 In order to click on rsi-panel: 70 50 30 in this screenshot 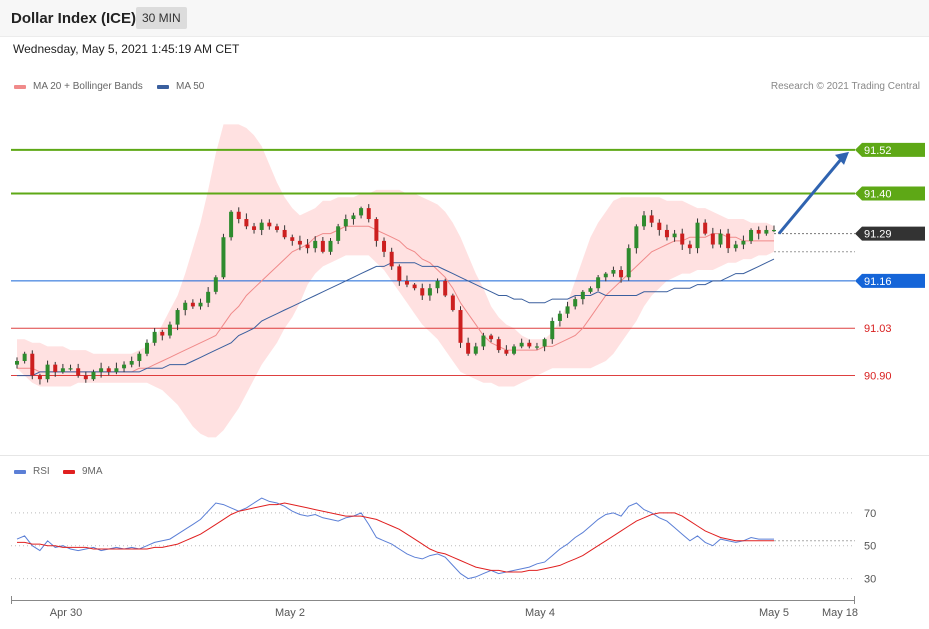, I will do `click(443, 541)`.